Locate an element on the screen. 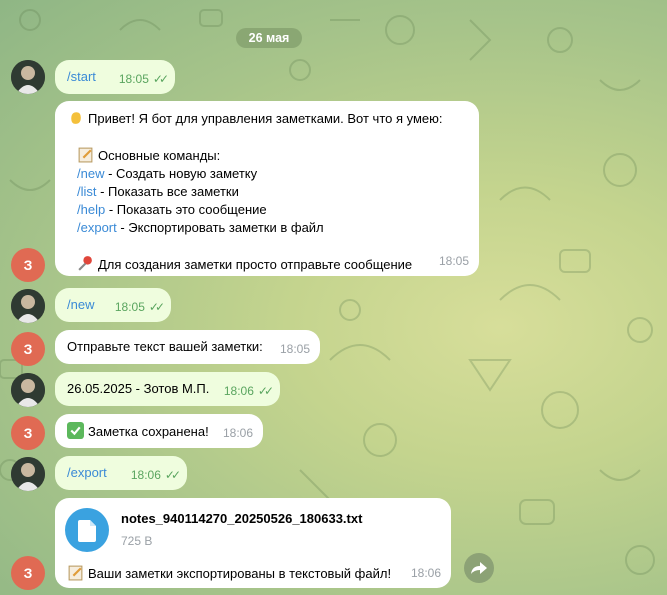  message-text: 26.05.2025 - Зотов М.П. is located at coordinates (138, 388).